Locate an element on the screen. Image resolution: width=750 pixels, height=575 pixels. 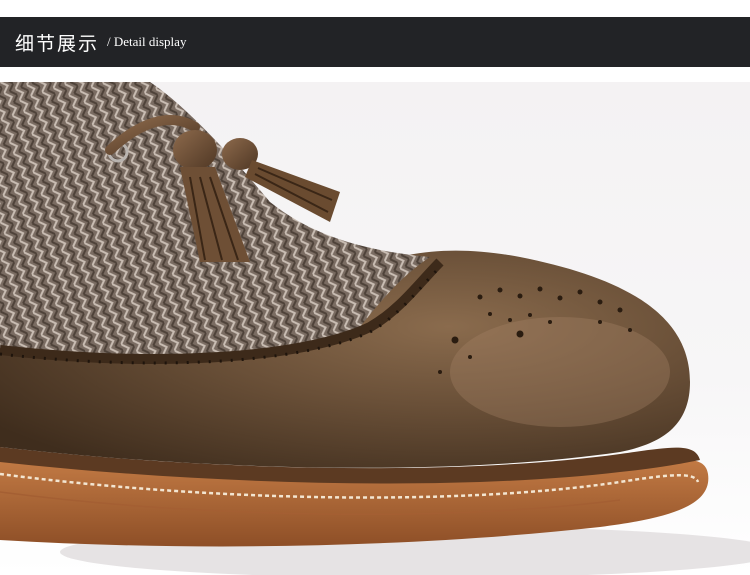
section-header: 细节展示 / Detail display is located at coordinates (375, 42).